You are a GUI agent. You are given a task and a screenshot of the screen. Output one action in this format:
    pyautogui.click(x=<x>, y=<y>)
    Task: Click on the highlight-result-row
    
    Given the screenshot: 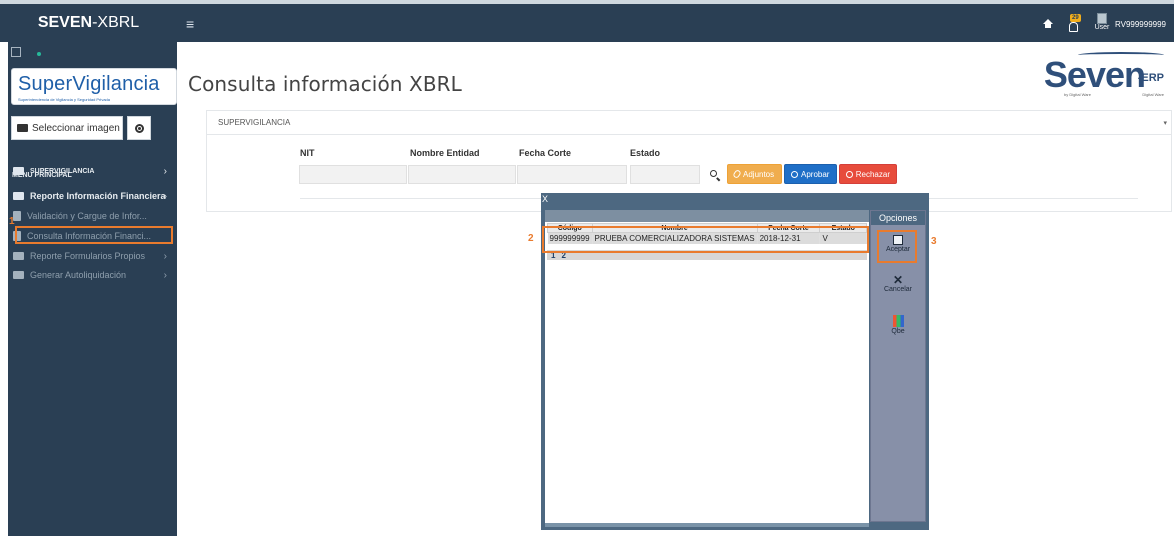 What is the action you would take?
    pyautogui.click(x=705, y=239)
    